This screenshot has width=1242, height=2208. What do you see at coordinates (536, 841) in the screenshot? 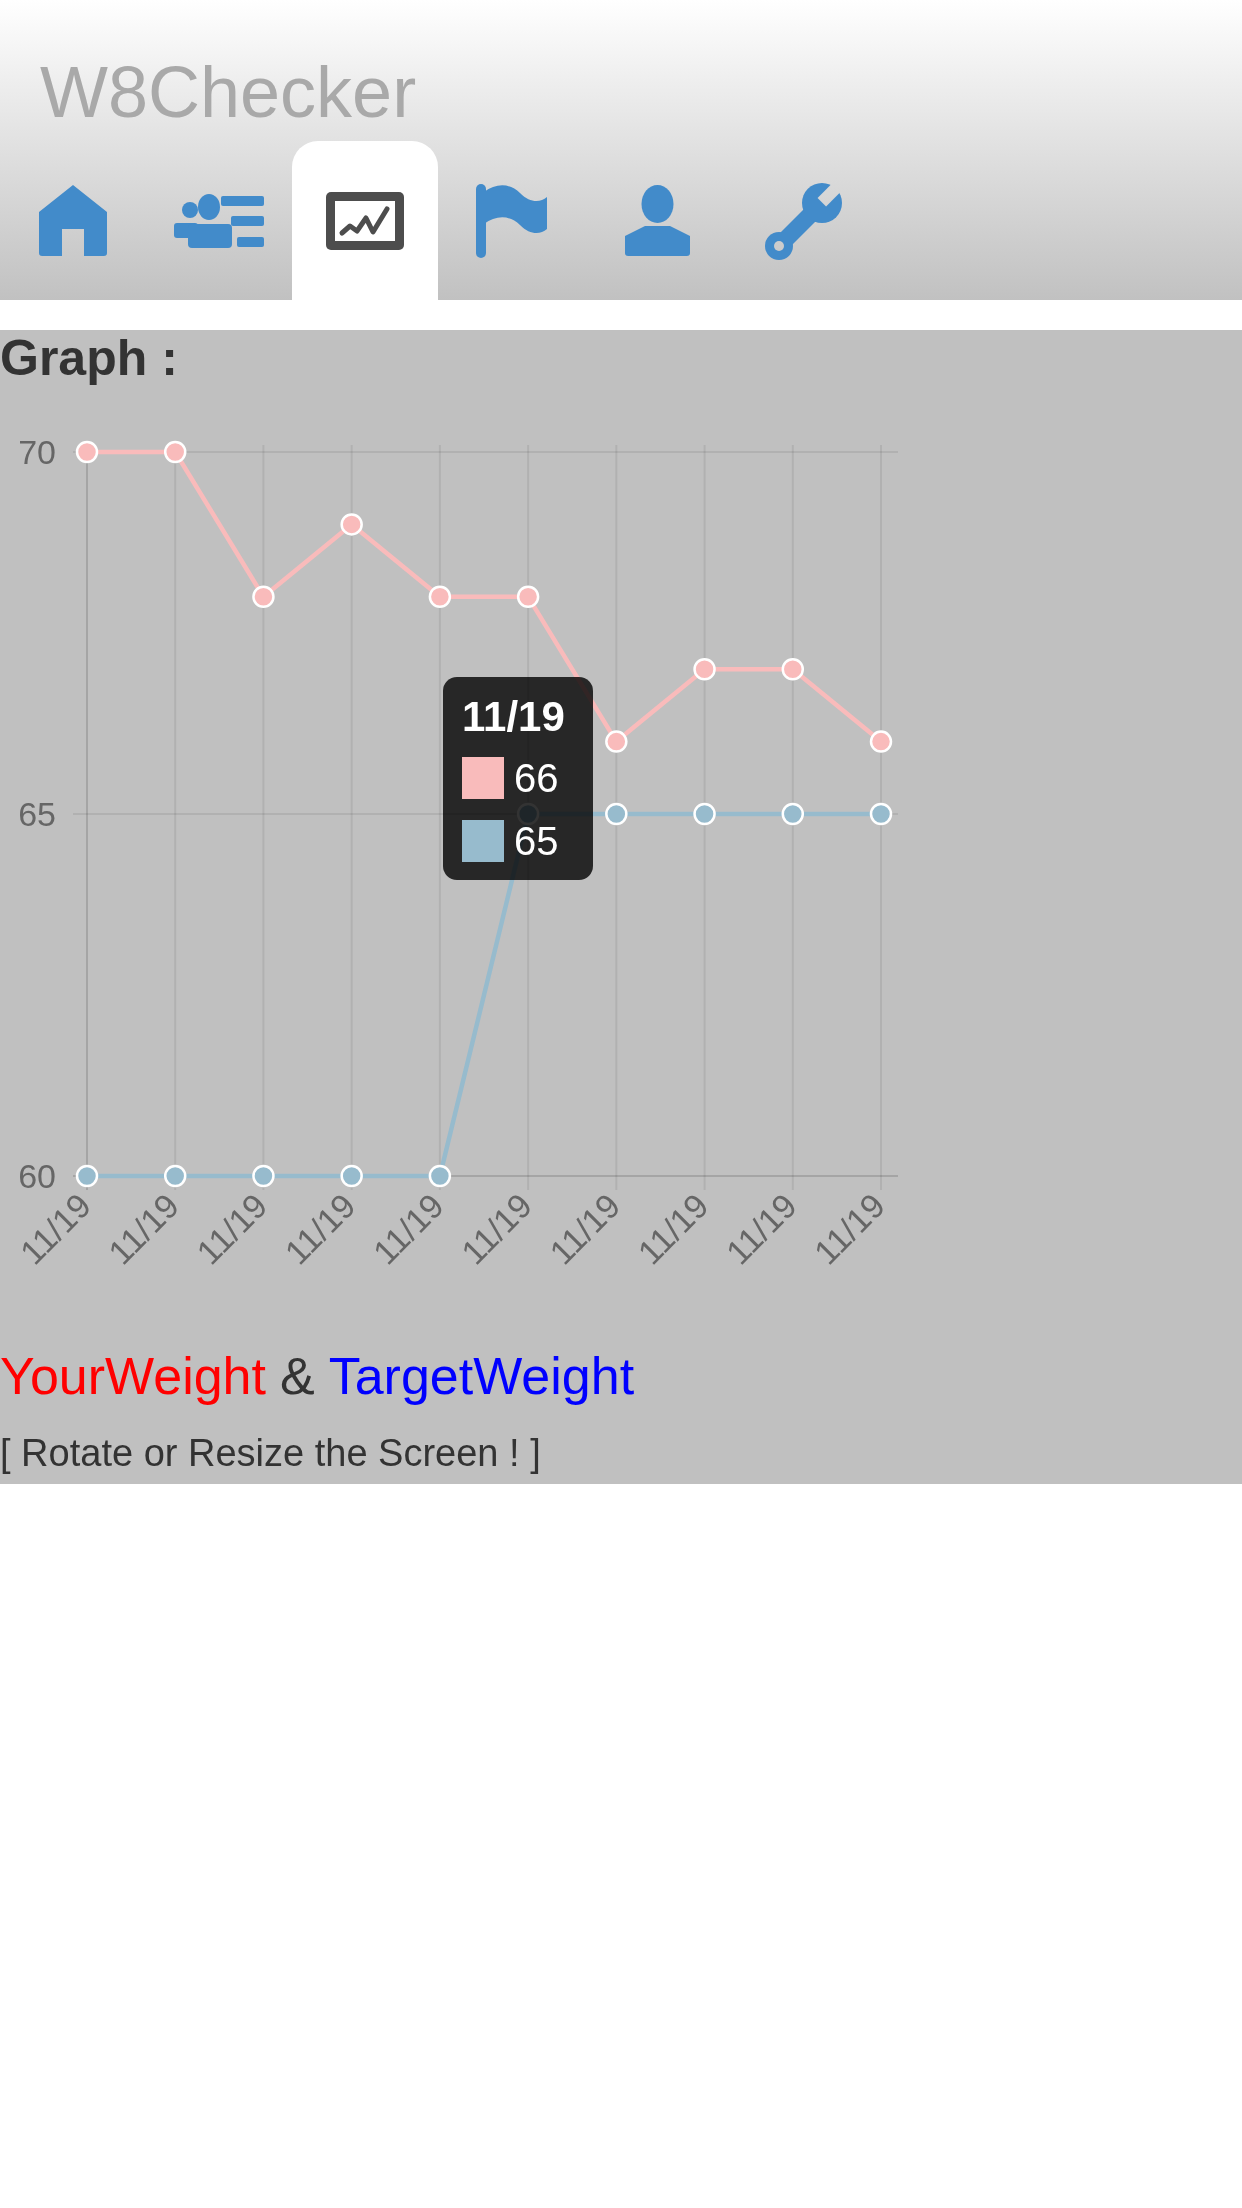
I see `tooltip-value: 65` at bounding box center [536, 841].